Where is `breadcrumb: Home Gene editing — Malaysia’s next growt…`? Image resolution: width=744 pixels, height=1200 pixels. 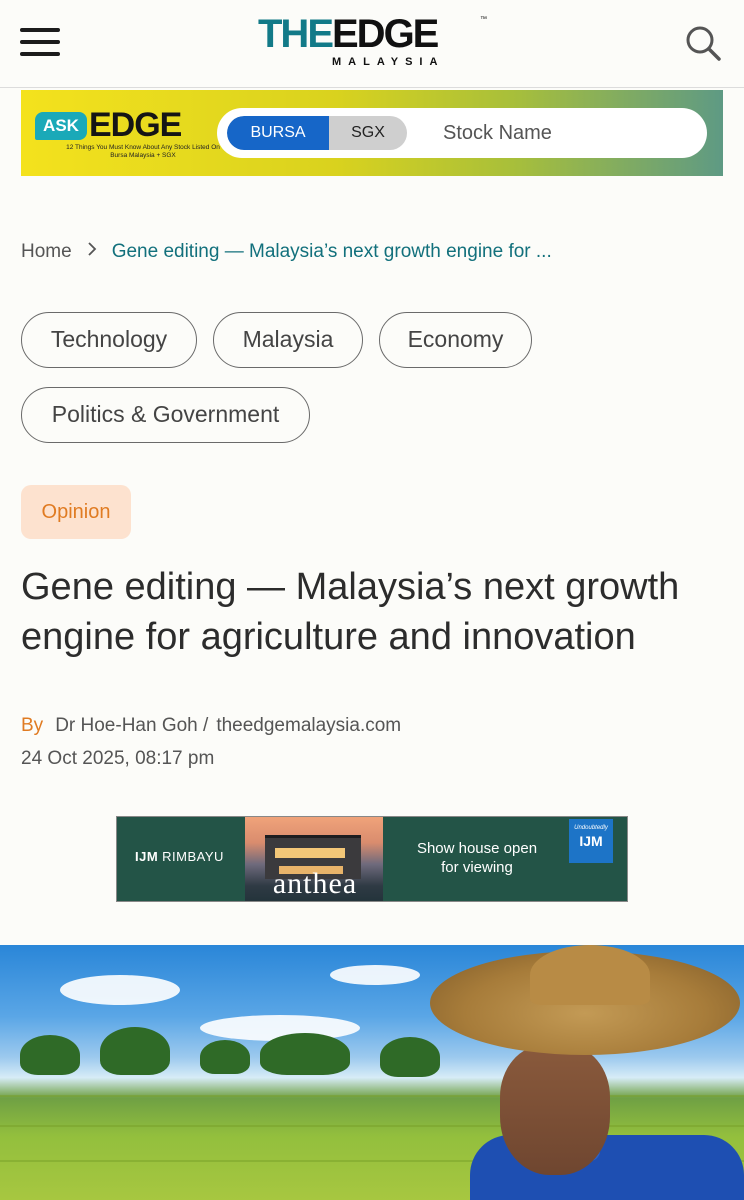
breadcrumb: Home Gene editing — Malaysia’s next growt… is located at coordinates (371, 252).